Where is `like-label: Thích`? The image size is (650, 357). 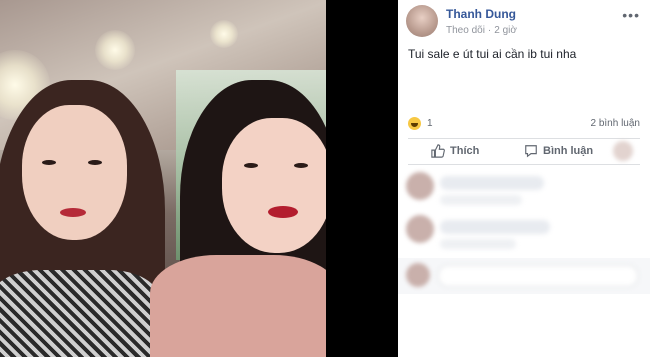
like-label: Thích is located at coordinates (465, 151).